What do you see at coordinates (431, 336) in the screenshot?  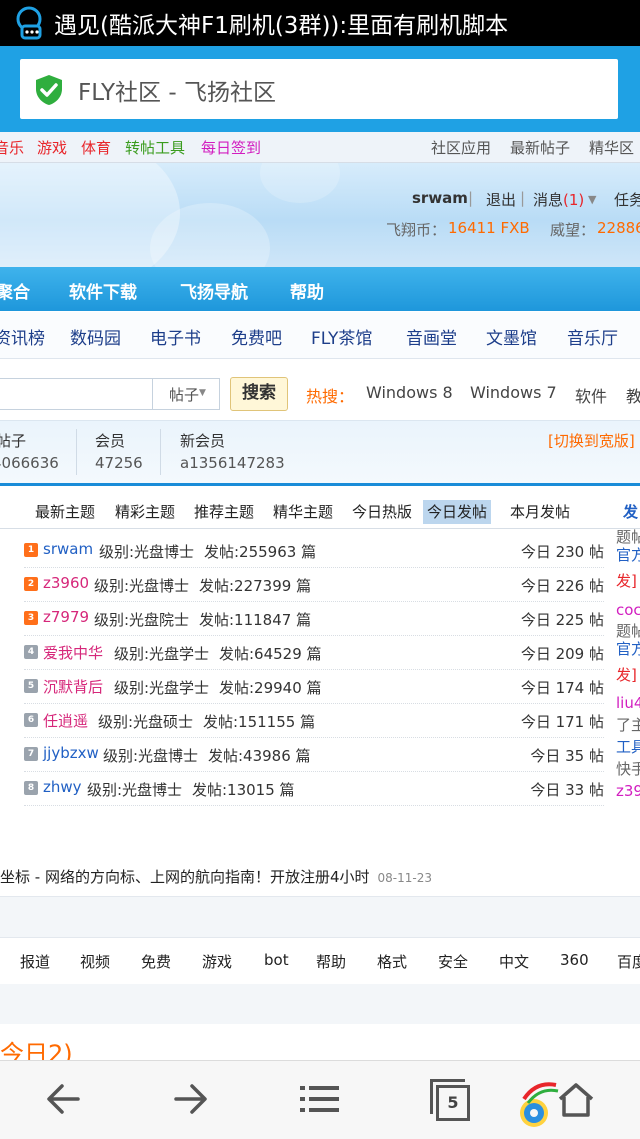 I see `subnav-item-av-hall: 音画堂` at bounding box center [431, 336].